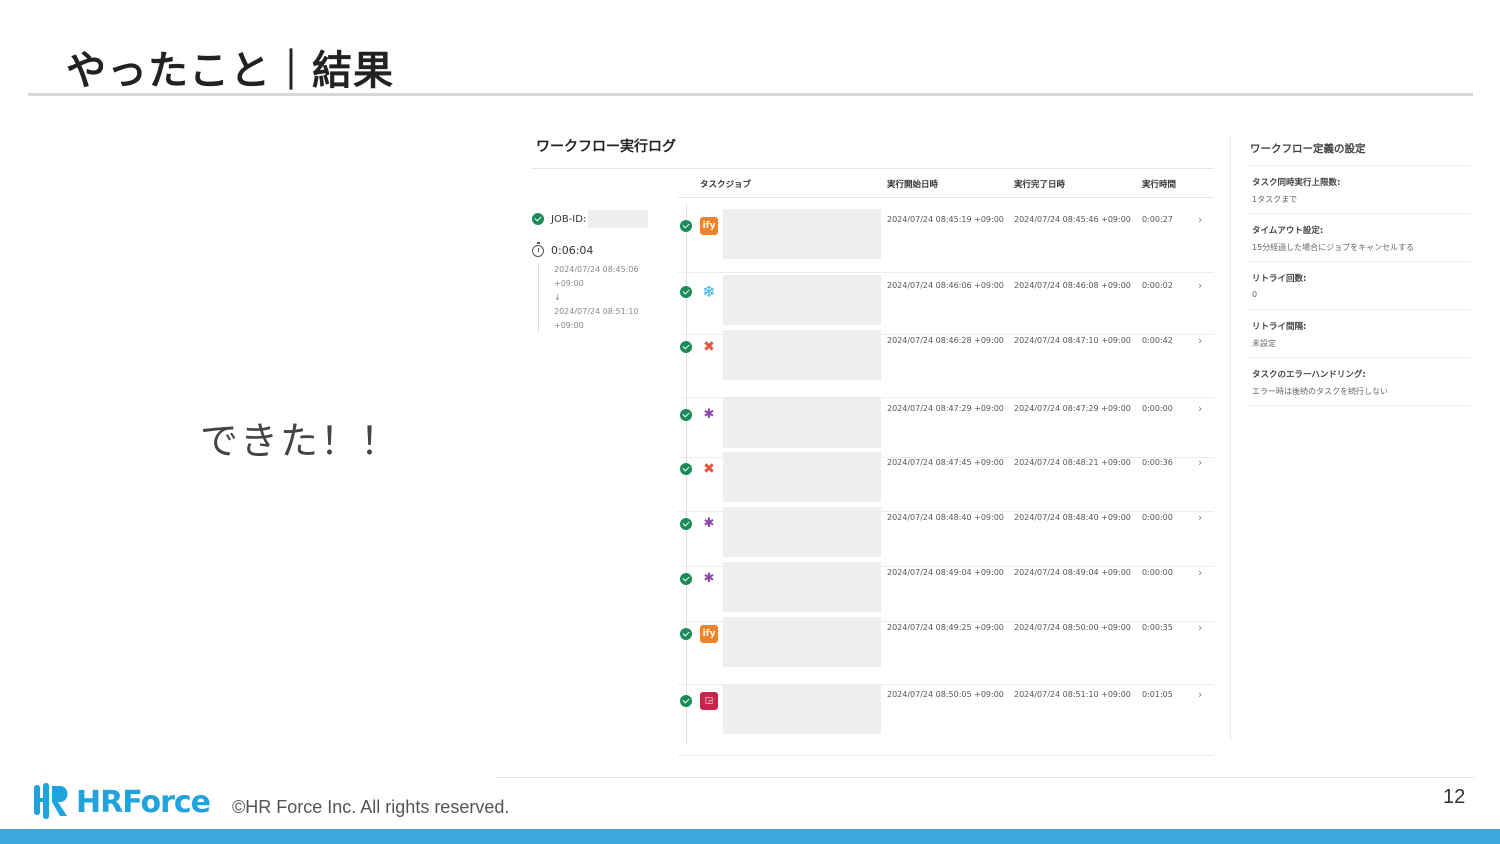 This screenshot has width=1500, height=844. Describe the element at coordinates (1157, 285) in the screenshot. I see `row-duration: 0:00:02` at that location.